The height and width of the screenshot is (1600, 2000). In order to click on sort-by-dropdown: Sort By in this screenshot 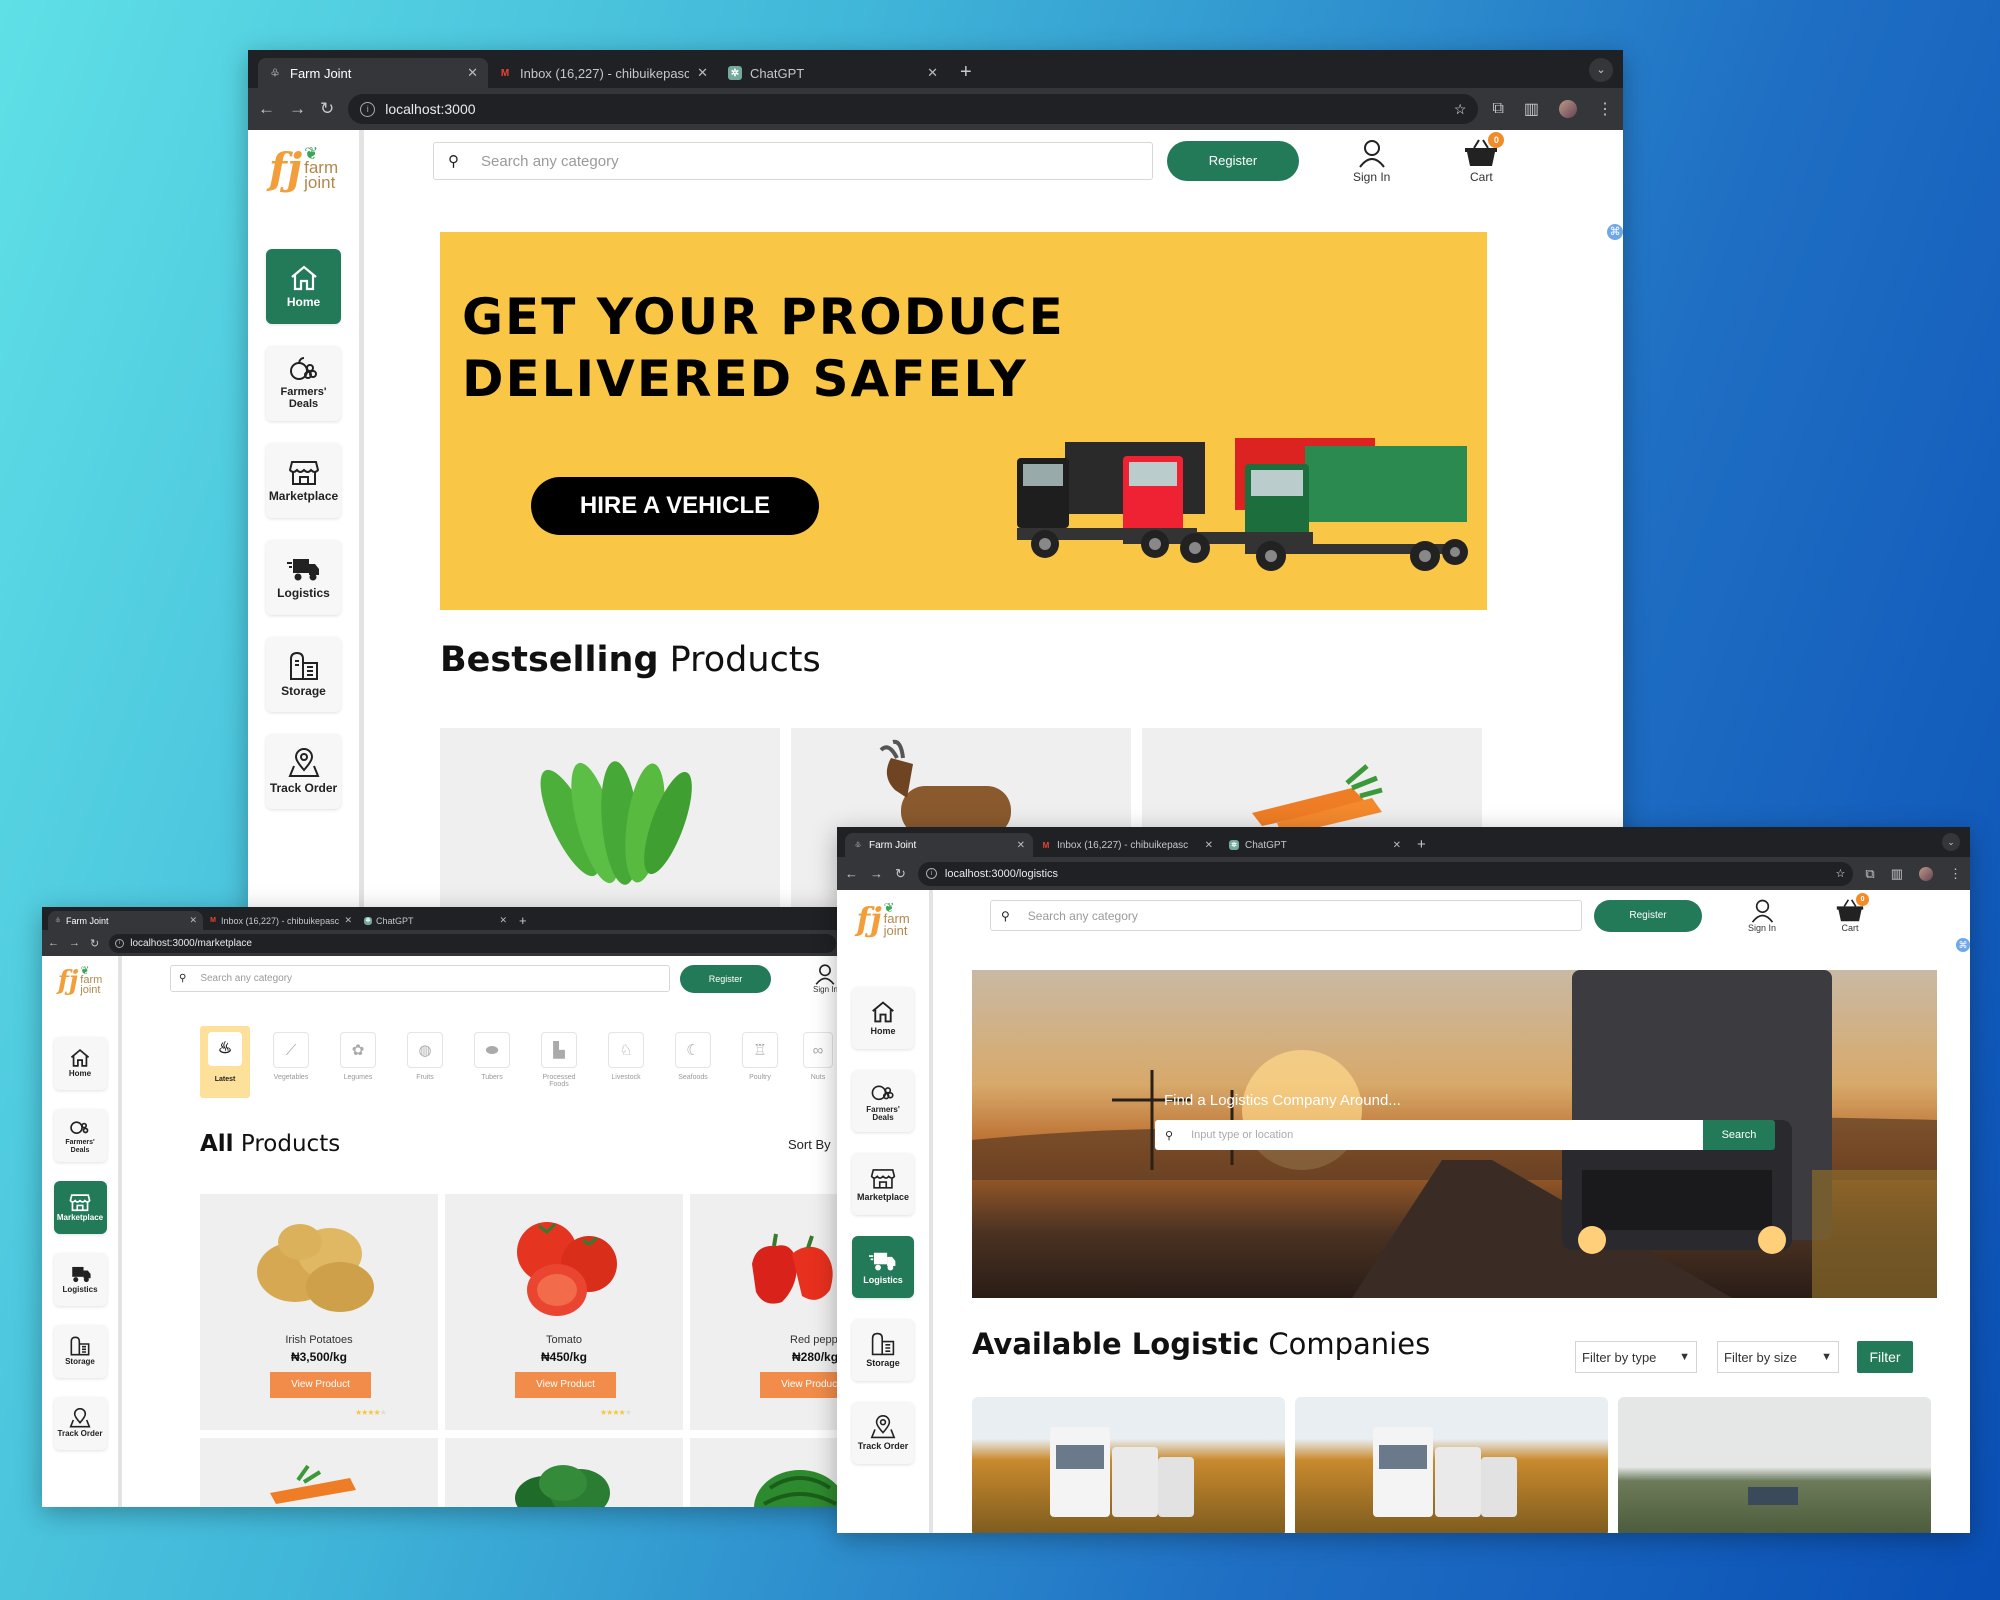, I will do `click(809, 1144)`.